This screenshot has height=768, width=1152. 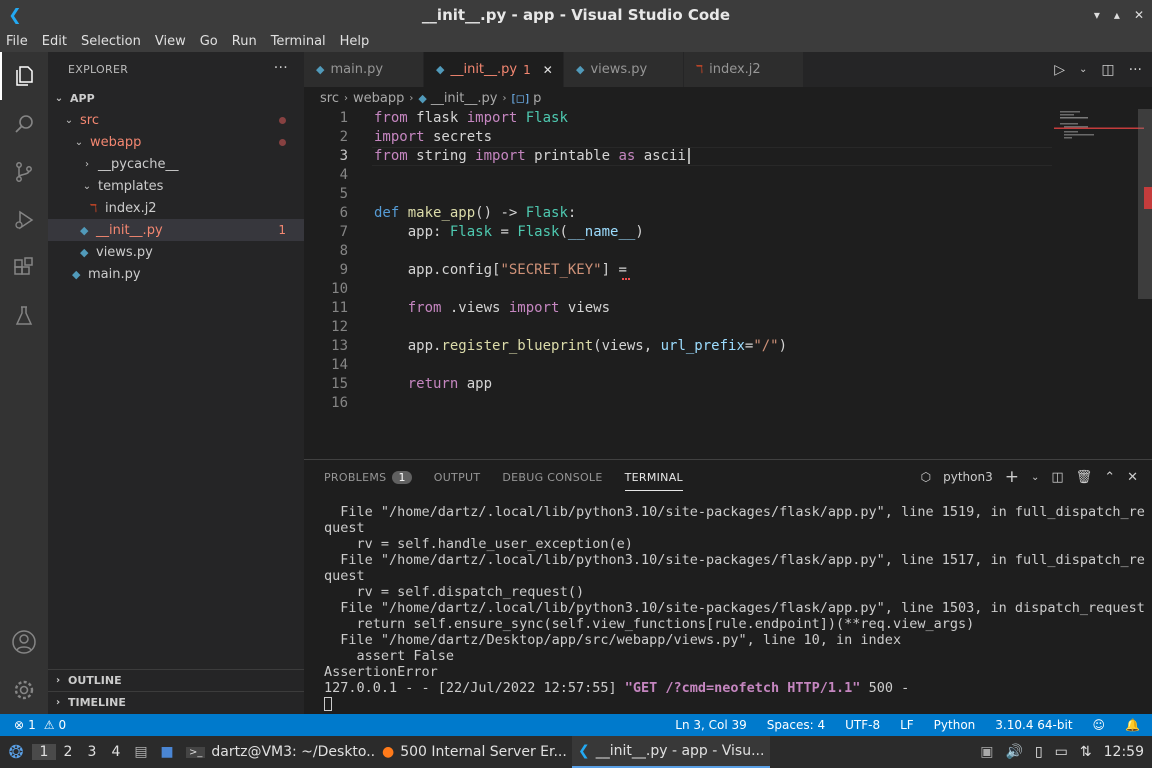 I want to click on python-interpreter: 3.10.4 64-bit, so click(x=1033, y=725).